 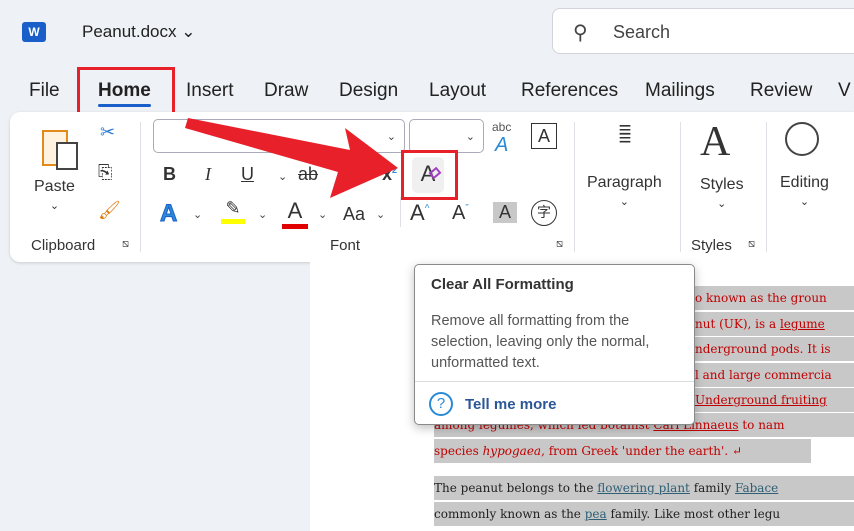 I want to click on help-icon: ?, so click(x=441, y=404).